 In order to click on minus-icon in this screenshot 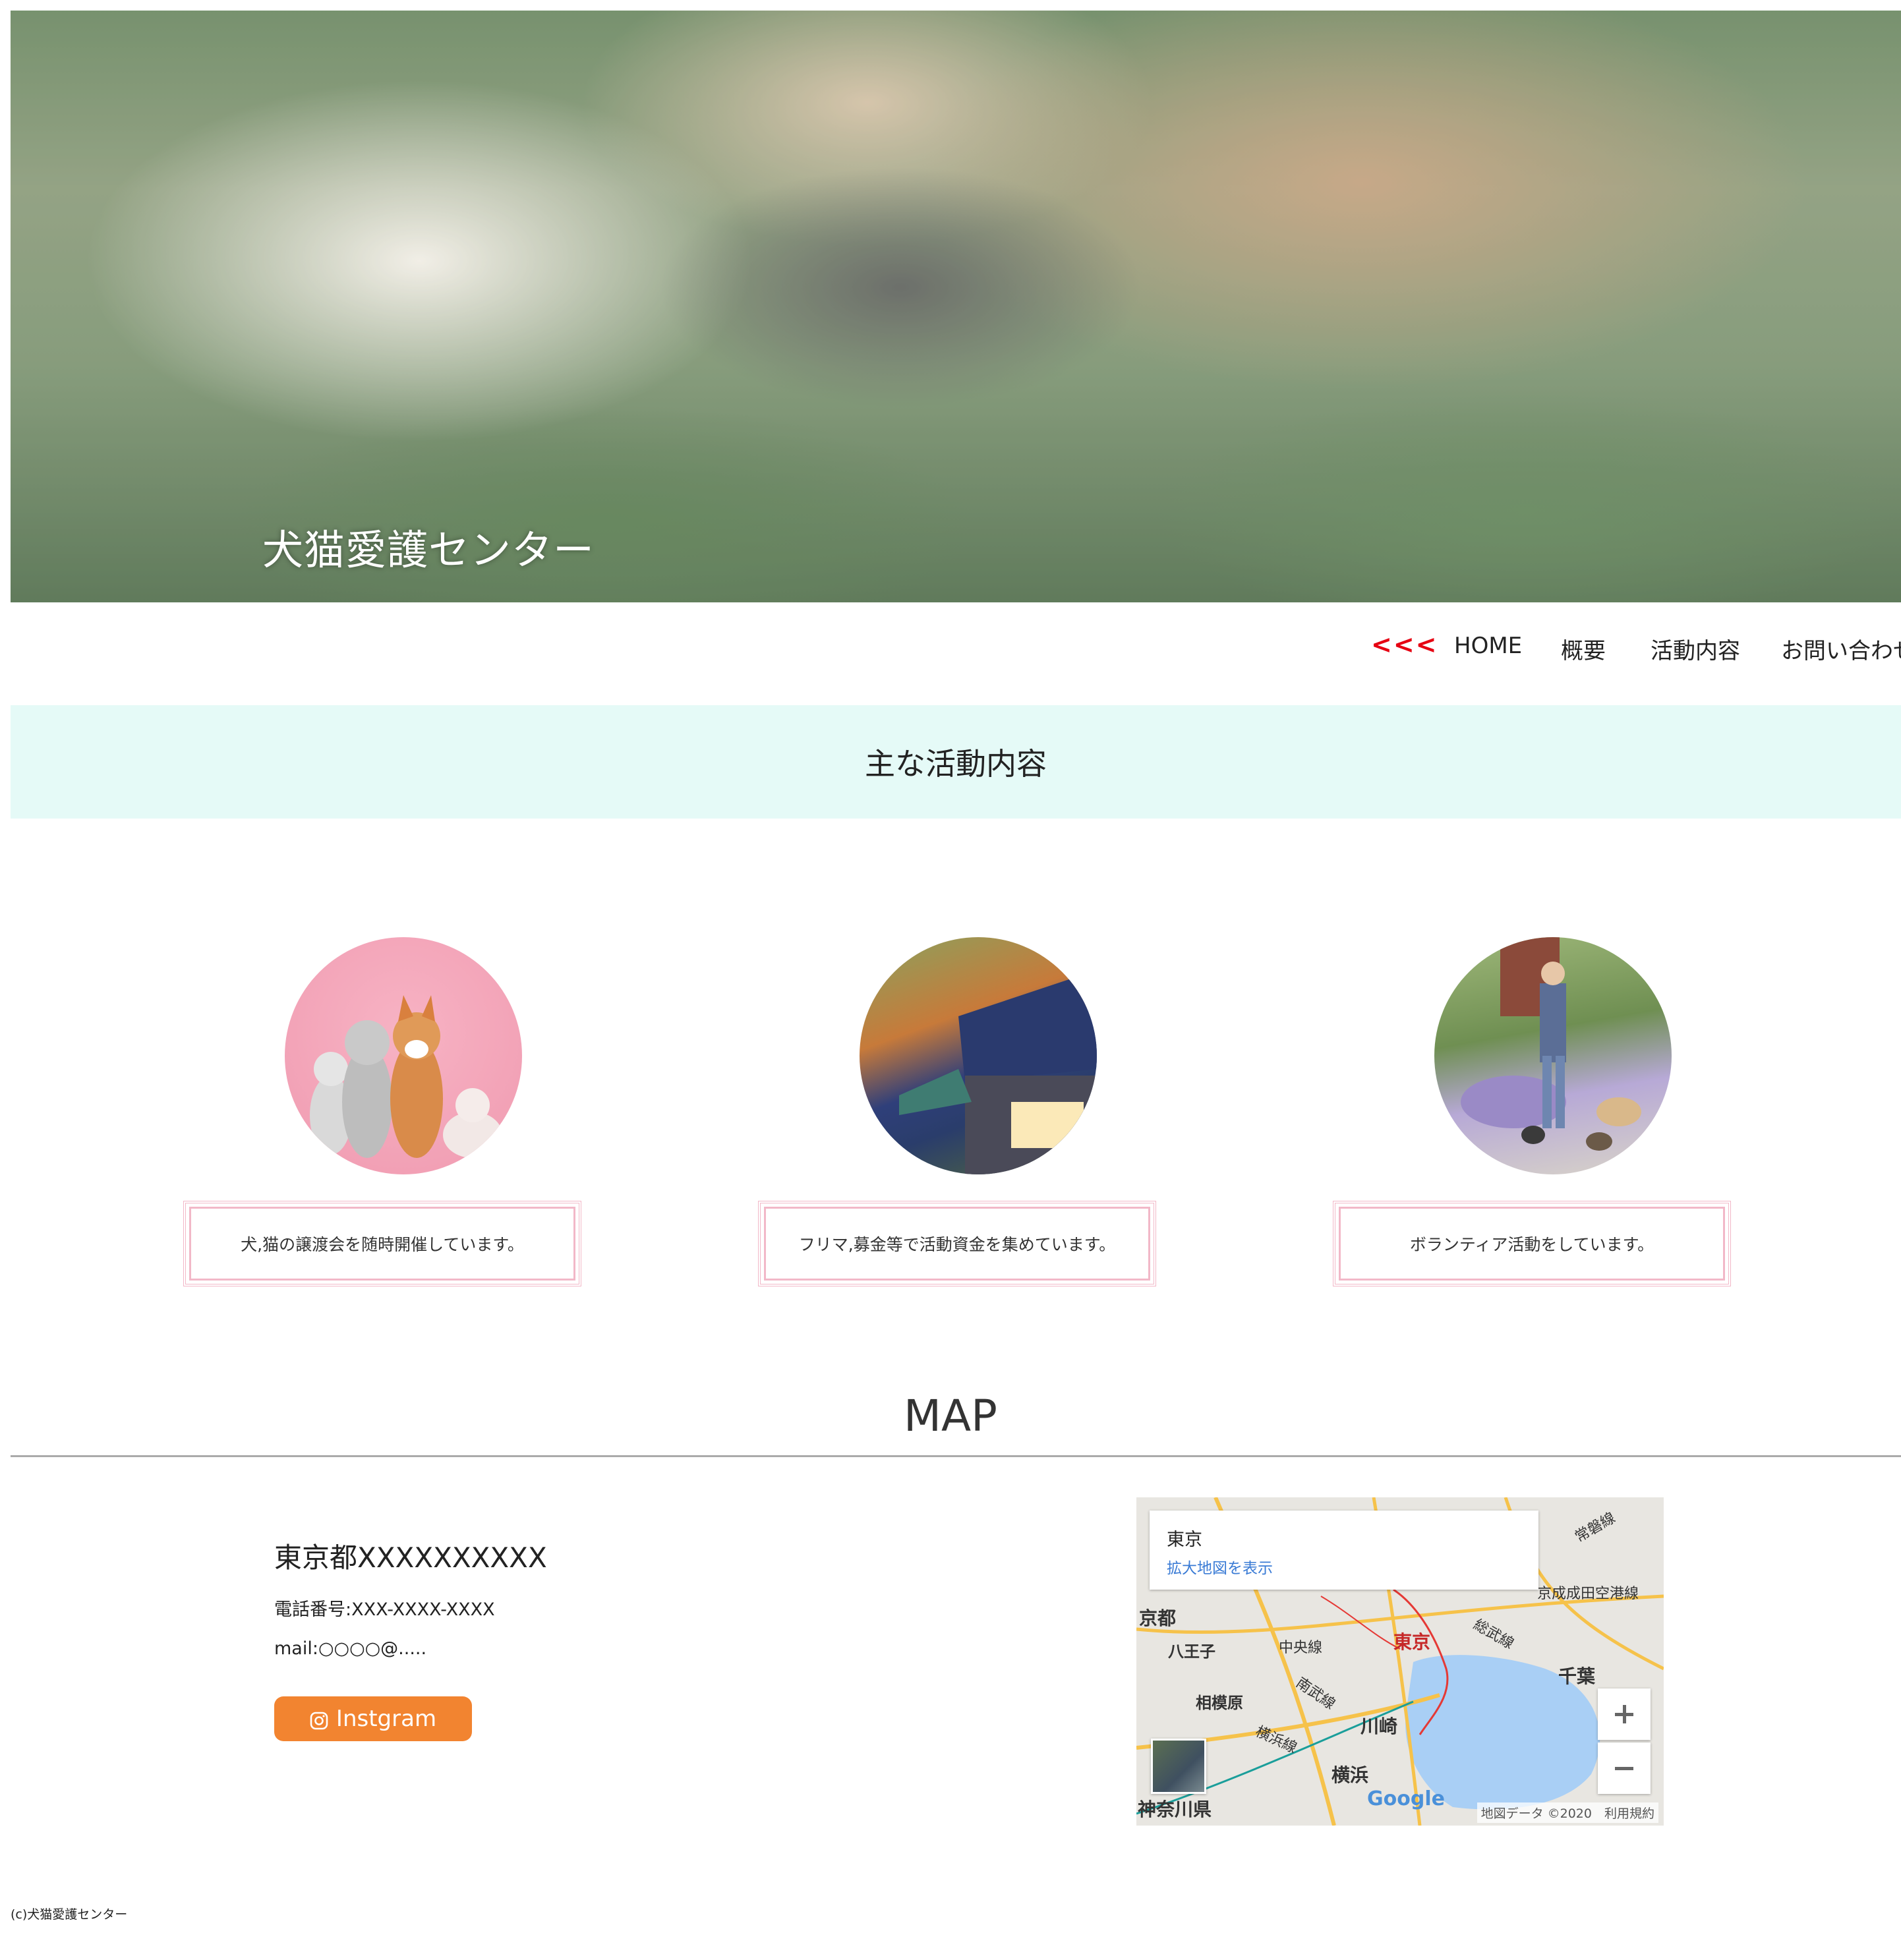, I will do `click(1624, 1769)`.